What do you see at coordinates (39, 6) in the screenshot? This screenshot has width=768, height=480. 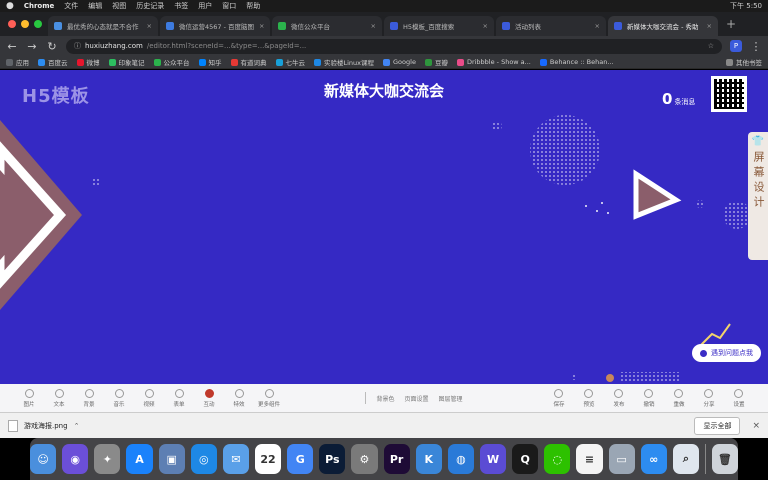 I see `menubar-app-name: Chrome` at bounding box center [39, 6].